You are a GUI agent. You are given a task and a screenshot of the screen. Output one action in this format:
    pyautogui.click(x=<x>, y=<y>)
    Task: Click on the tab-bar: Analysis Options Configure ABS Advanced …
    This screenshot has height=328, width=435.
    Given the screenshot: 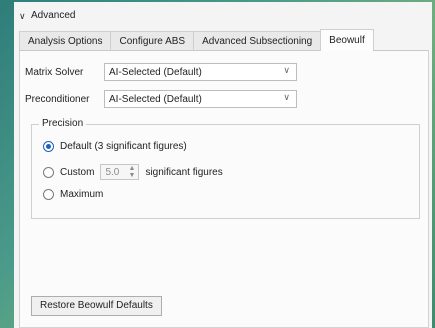 What is the action you would take?
    pyautogui.click(x=224, y=40)
    